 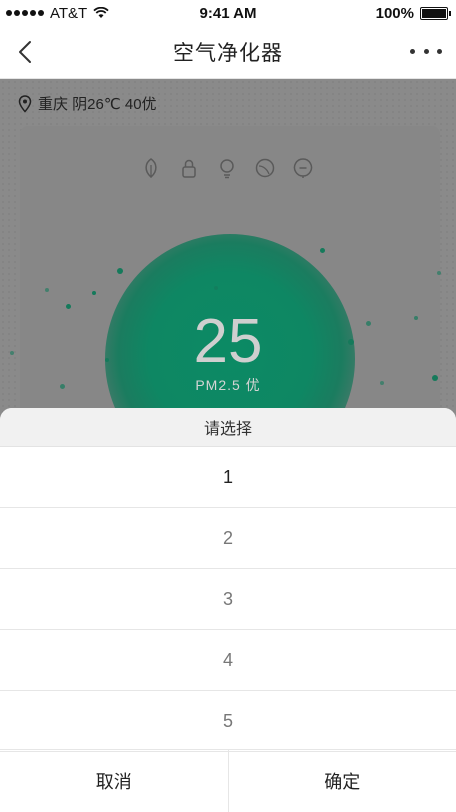 I want to click on location-row: 重庆 阴26℃ 40优, so click(x=87, y=103).